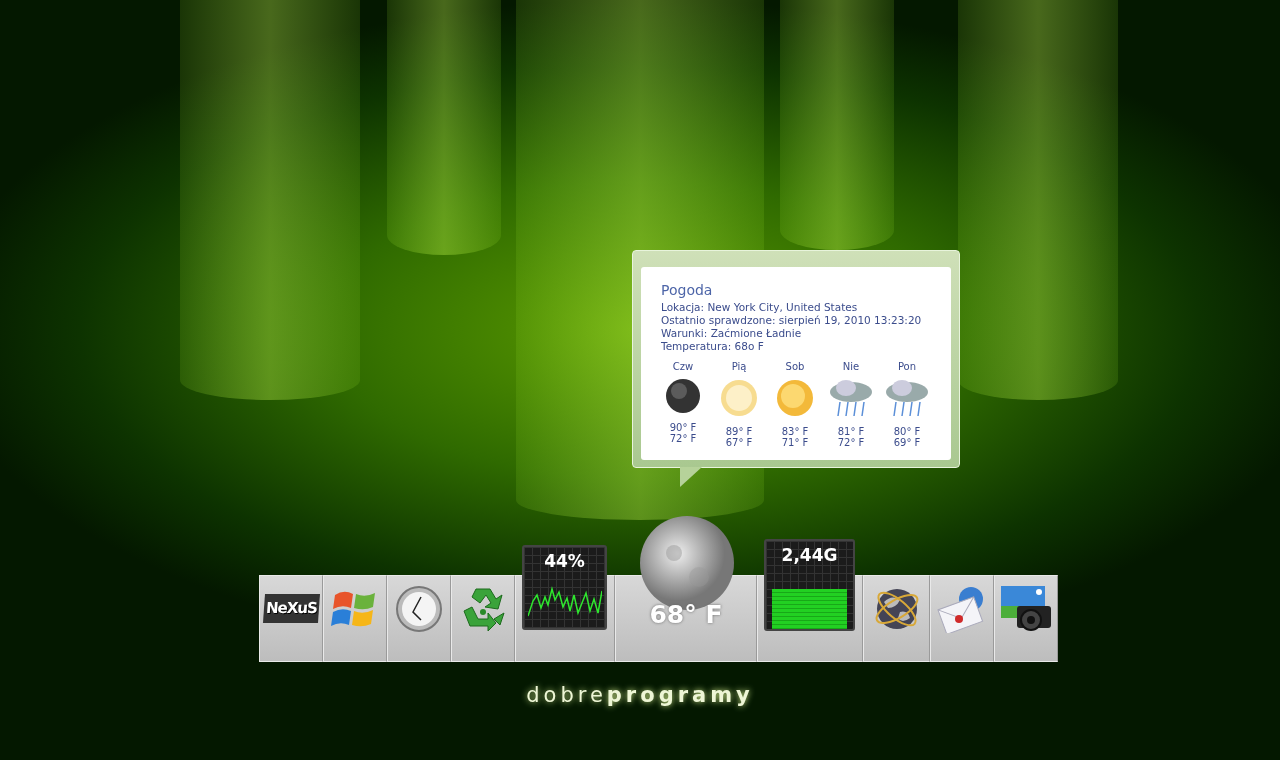 The width and height of the screenshot is (1280, 760). I want to click on meter-reading: 44%, so click(564, 561).